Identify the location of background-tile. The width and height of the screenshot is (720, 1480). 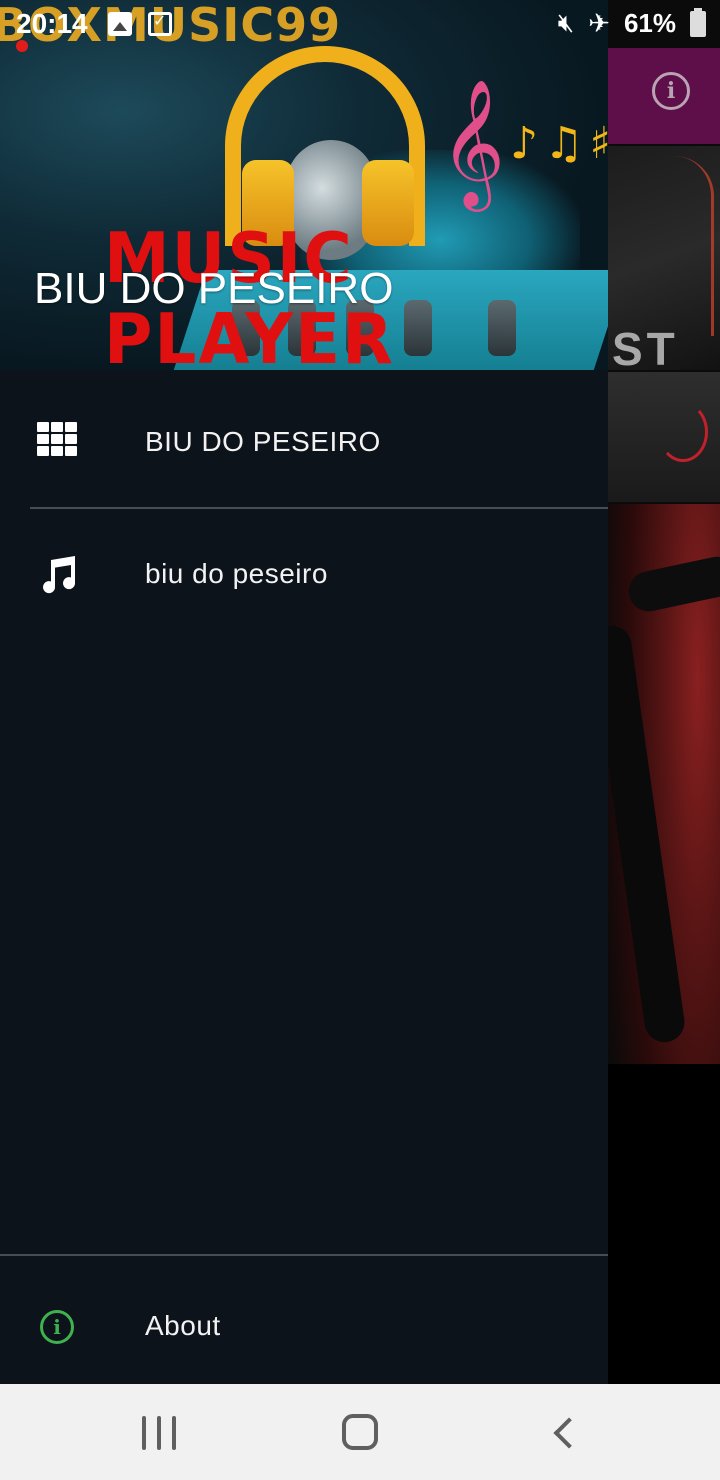
(664, 437).